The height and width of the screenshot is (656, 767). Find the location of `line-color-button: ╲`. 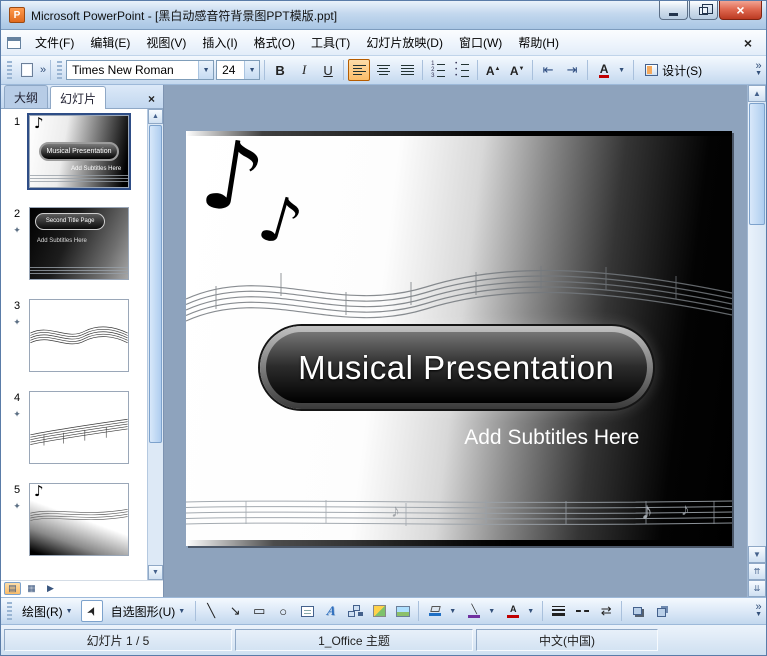

line-color-button: ╲ is located at coordinates (474, 611).